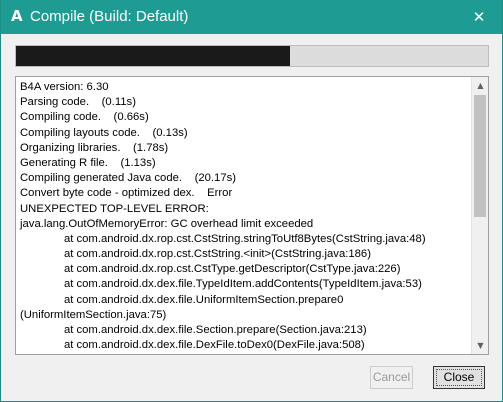 The image size is (503, 402). What do you see at coordinates (104, 132) in the screenshot?
I see `log-line: Compiling layouts code. (0.13s)` at bounding box center [104, 132].